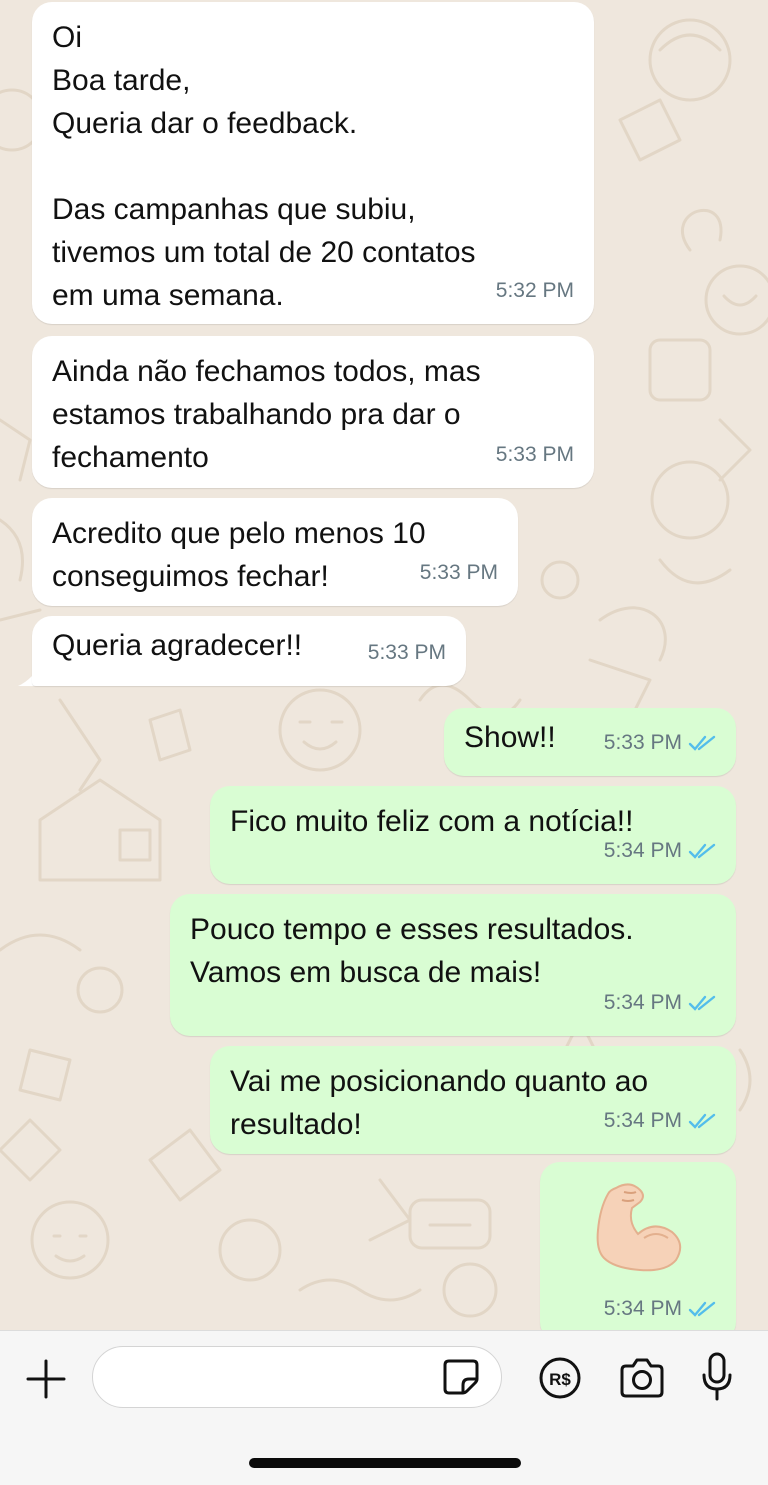  I want to click on flexed-biceps-icon, so click(639, 1227).